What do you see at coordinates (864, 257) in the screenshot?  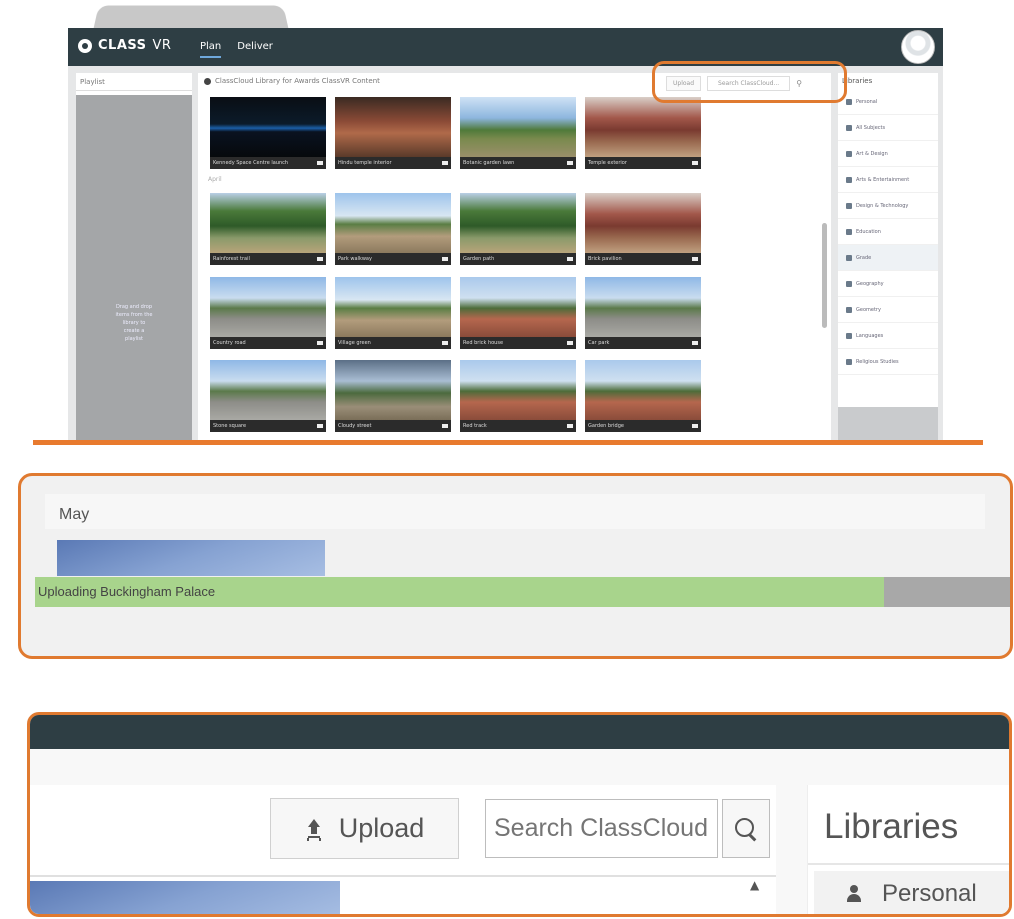 I see `library-item-label: Grade` at bounding box center [864, 257].